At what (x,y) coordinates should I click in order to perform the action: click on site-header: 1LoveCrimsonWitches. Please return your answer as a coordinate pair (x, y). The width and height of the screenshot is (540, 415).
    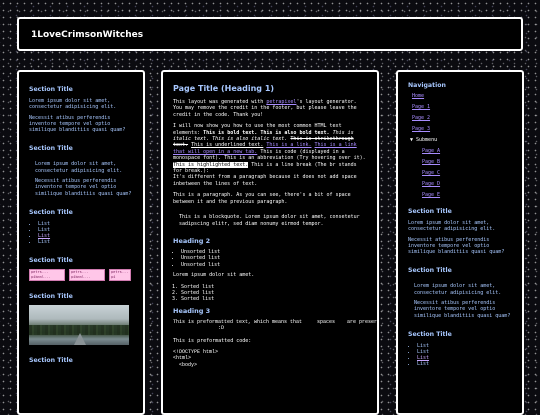
    Looking at the image, I should click on (270, 34).